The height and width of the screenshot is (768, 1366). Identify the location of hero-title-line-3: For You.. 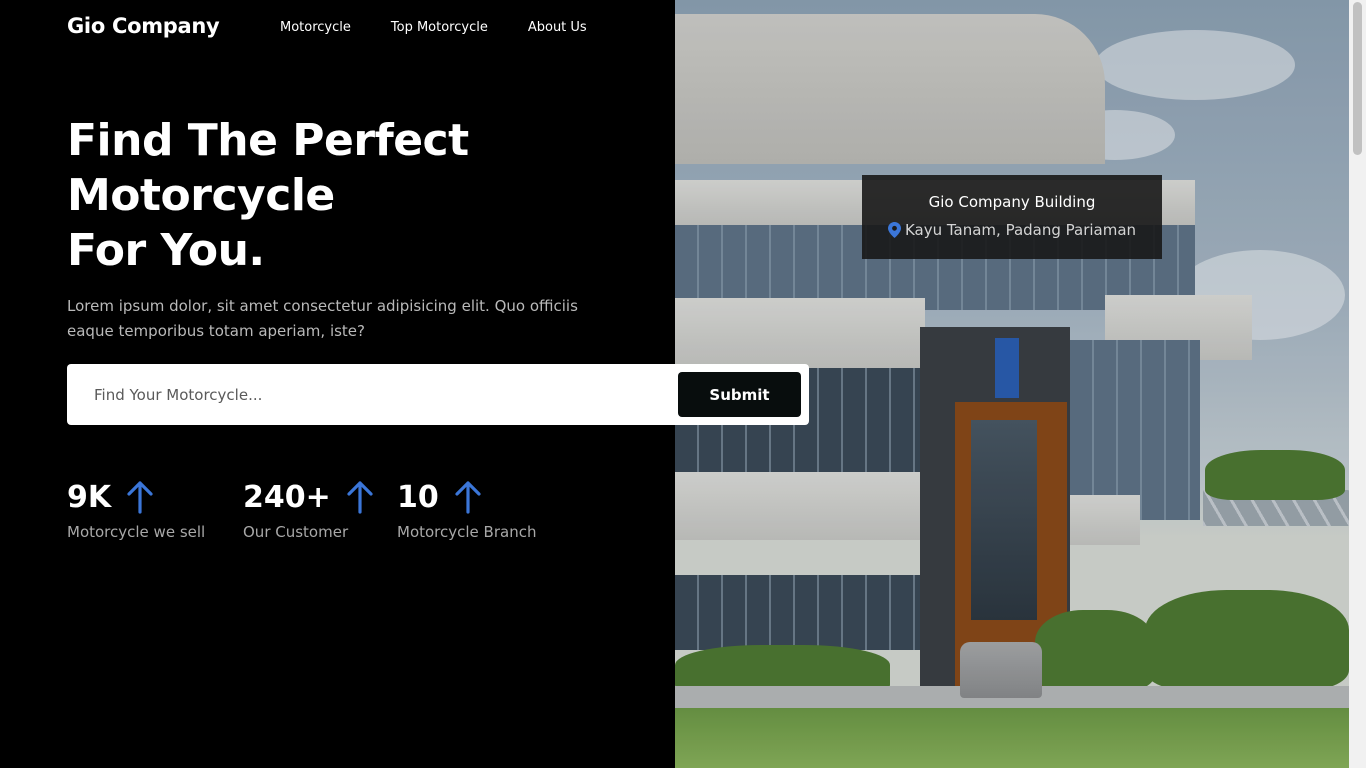
(166, 250).